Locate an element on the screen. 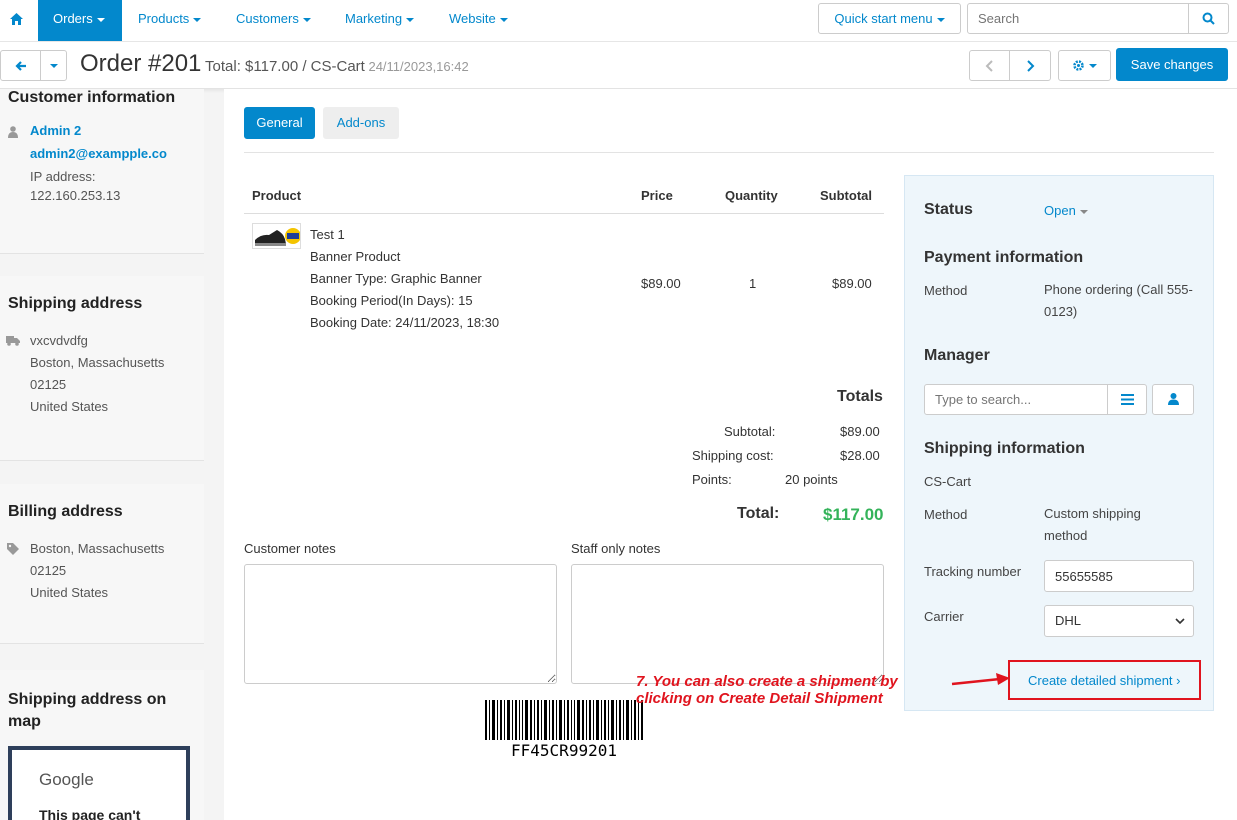 The image size is (1237, 820). tab-addons-label: Add-ons is located at coordinates (361, 122).